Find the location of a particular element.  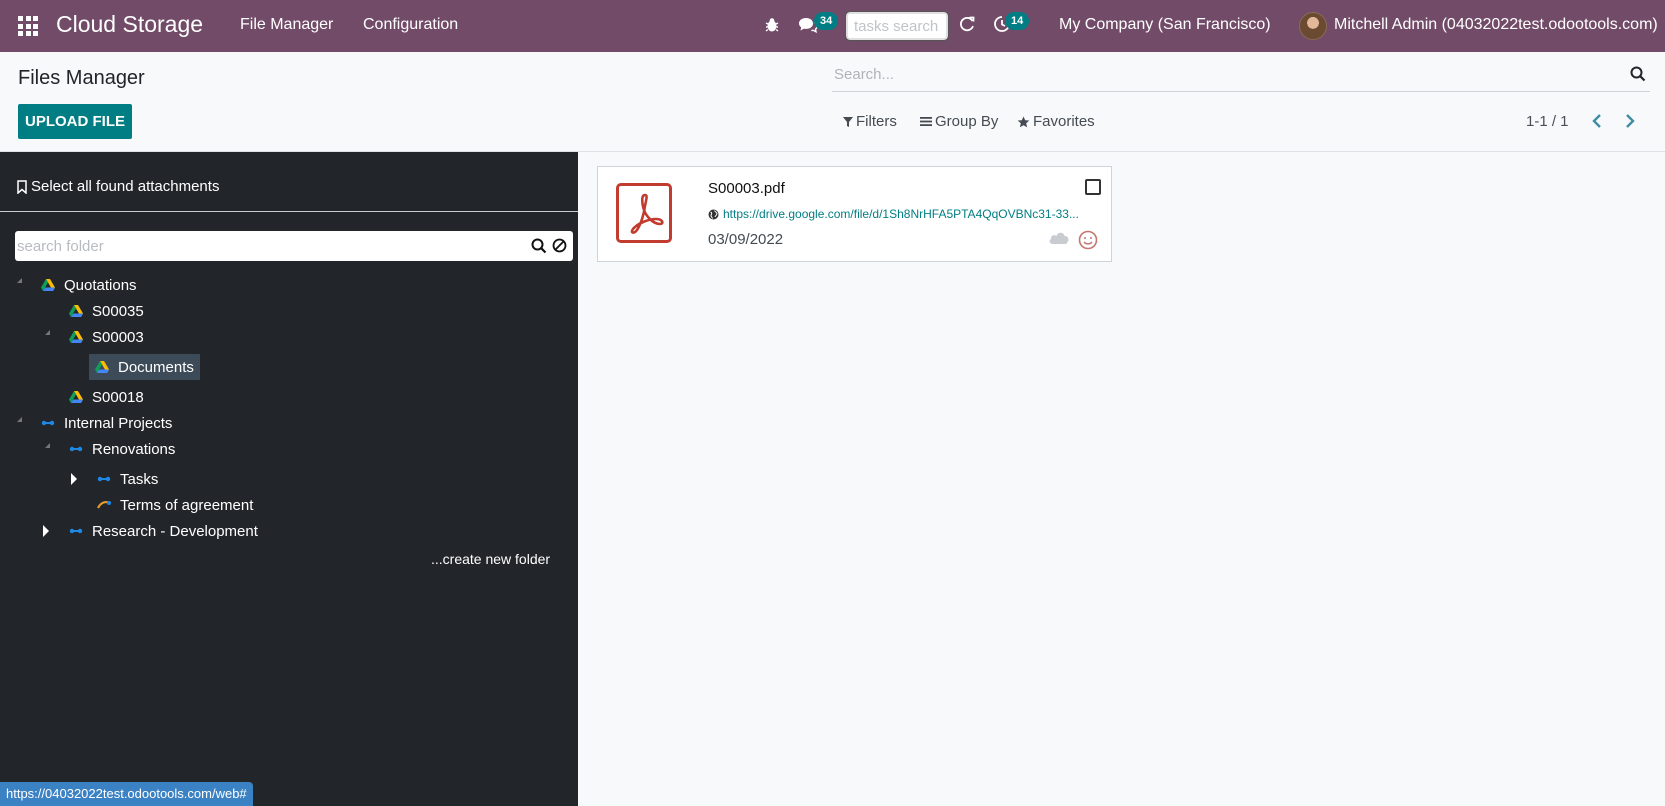

folder-label: S00035 is located at coordinates (118, 311).